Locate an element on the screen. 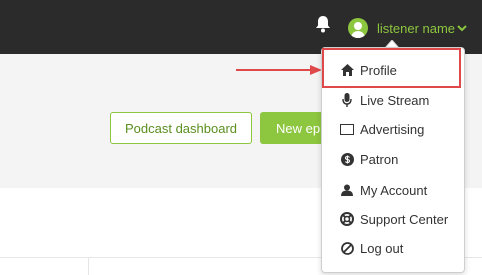 Image resolution: width=482 pixels, height=275 pixels. dollar-icon is located at coordinates (347, 159).